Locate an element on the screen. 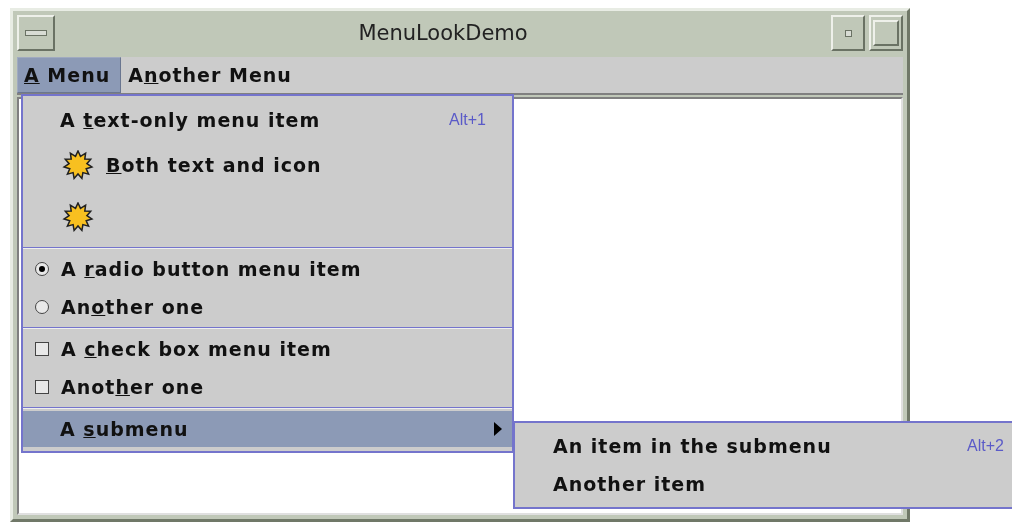 The width and height of the screenshot is (1012, 523). window-menu-button is located at coordinates (36, 33).